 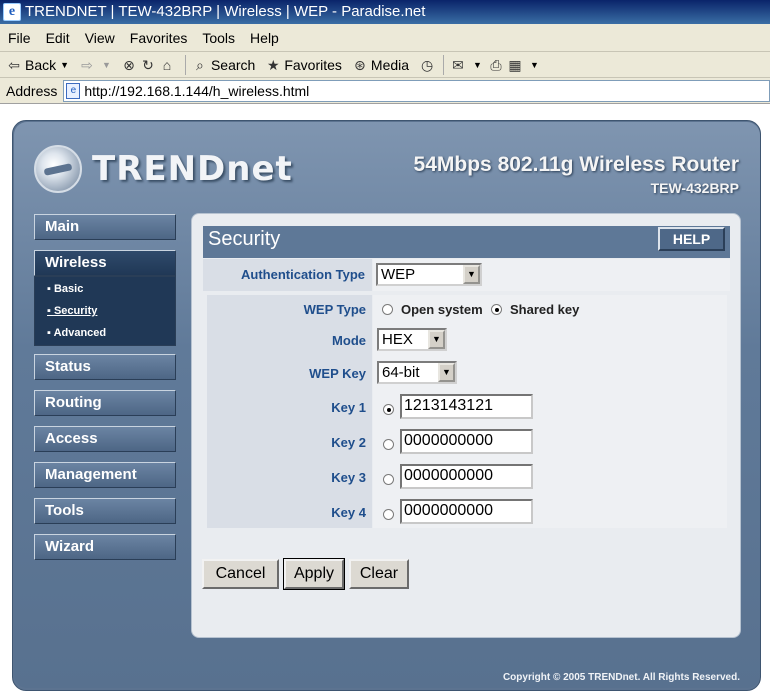 What do you see at coordinates (106, 65) in the screenshot?
I see `forward-dropdown-icon: ▼` at bounding box center [106, 65].